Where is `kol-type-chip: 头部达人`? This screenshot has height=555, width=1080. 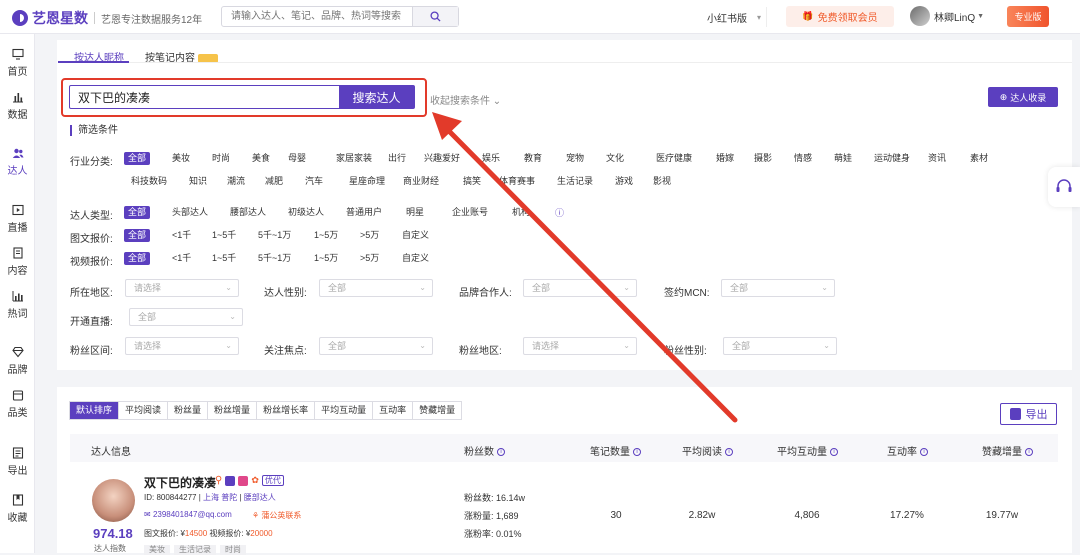 kol-type-chip: 头部达人 is located at coordinates (190, 212).